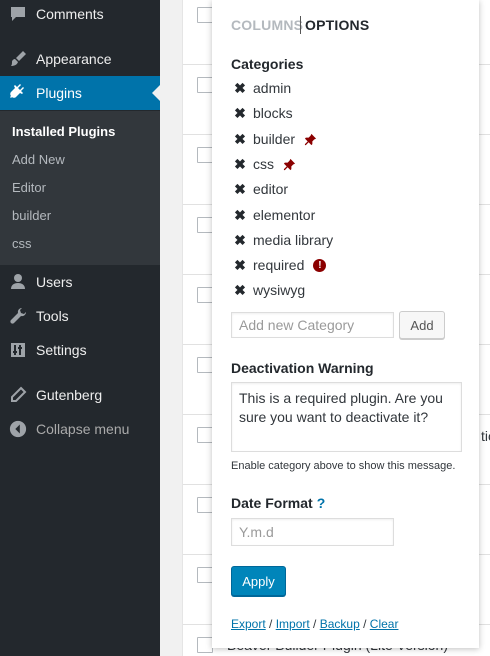 The image size is (490, 656). I want to click on tab-options: OPTIONS, so click(337, 25).